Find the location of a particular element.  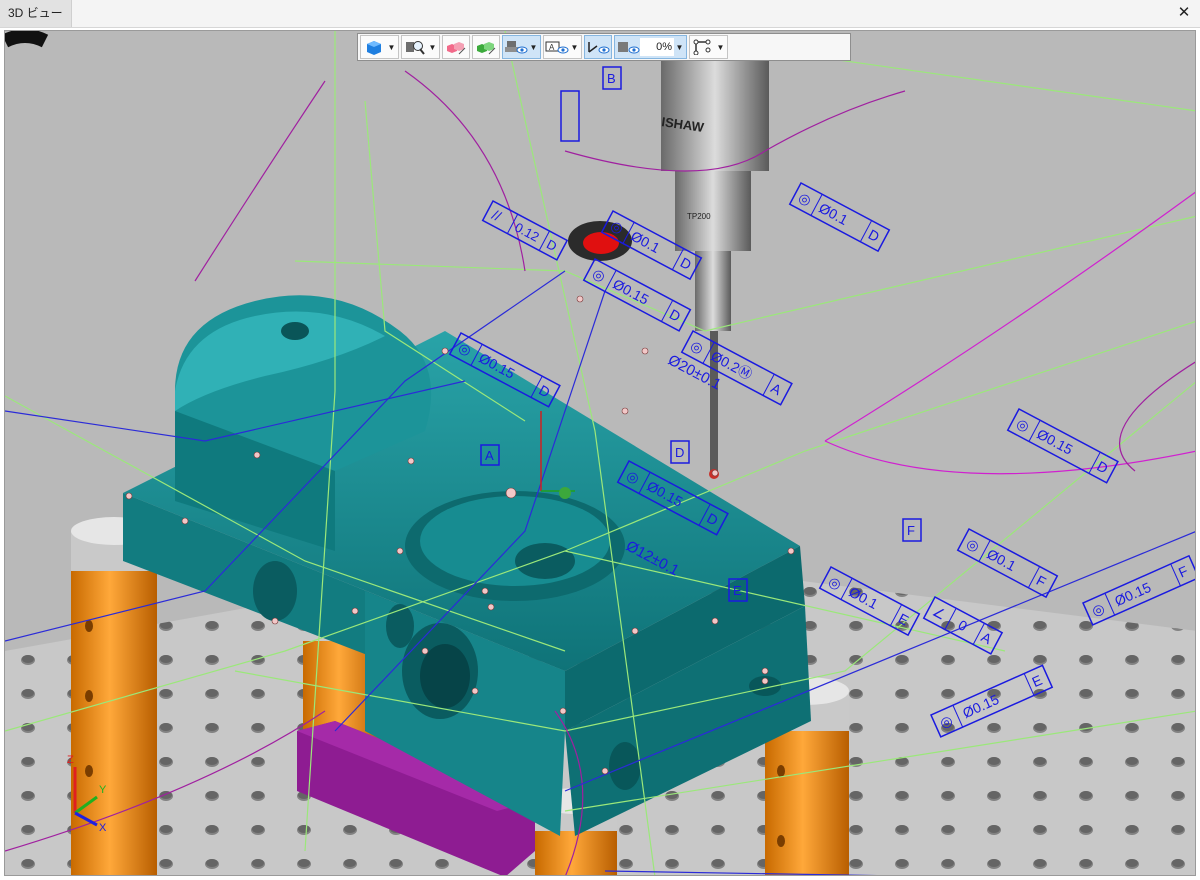

probe-visibility-icon is located at coordinates (516, 47).